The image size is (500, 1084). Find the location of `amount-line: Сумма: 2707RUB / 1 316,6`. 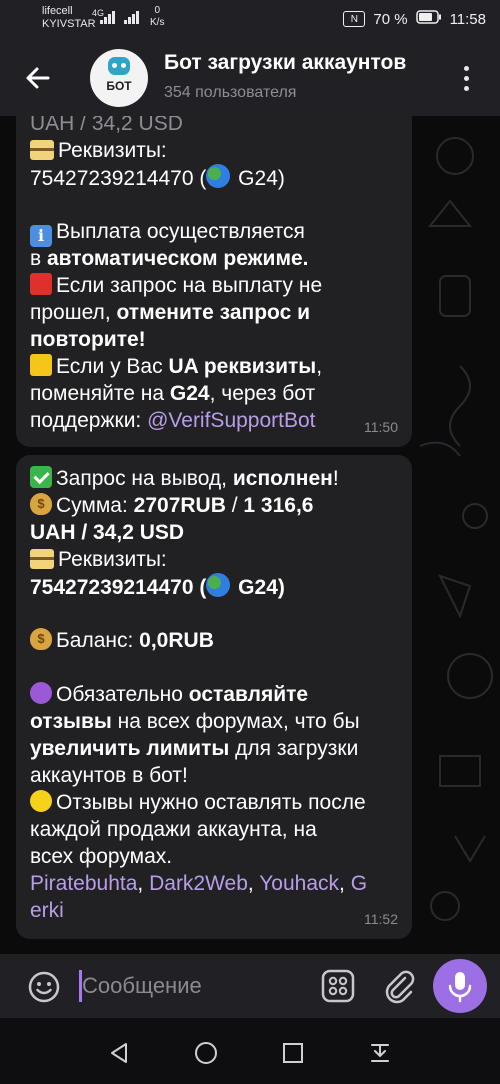

amount-line: Сумма: 2707RUB / 1 316,6 is located at coordinates (214, 505).